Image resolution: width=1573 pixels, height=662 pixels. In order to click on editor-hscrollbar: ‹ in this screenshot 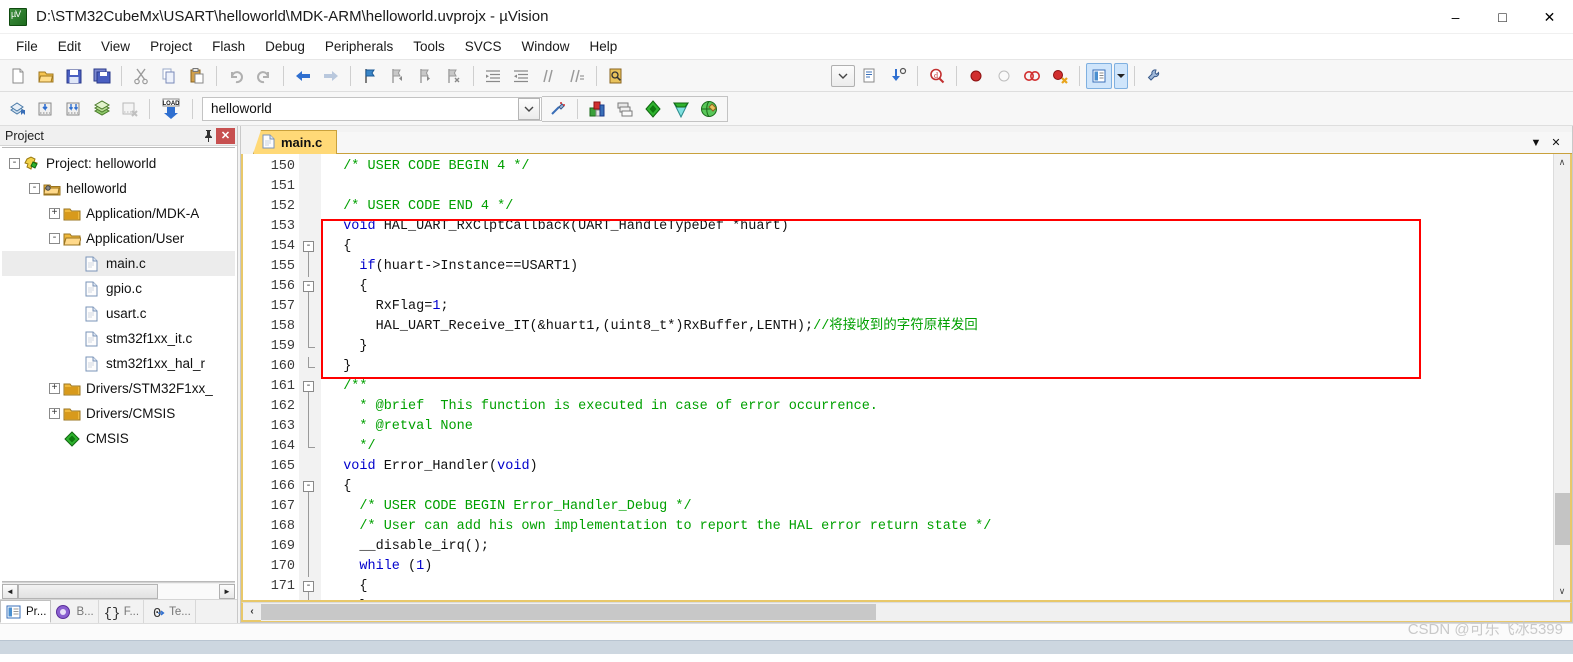, I will do `click(906, 612)`.